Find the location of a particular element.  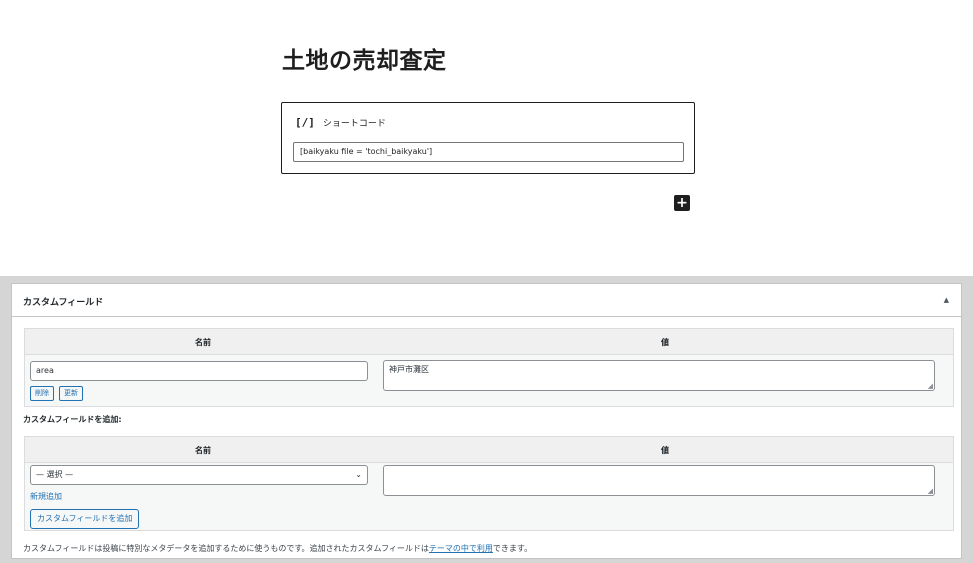

add-custom-field-button: カスタムフィールドを追加 is located at coordinates (85, 519).